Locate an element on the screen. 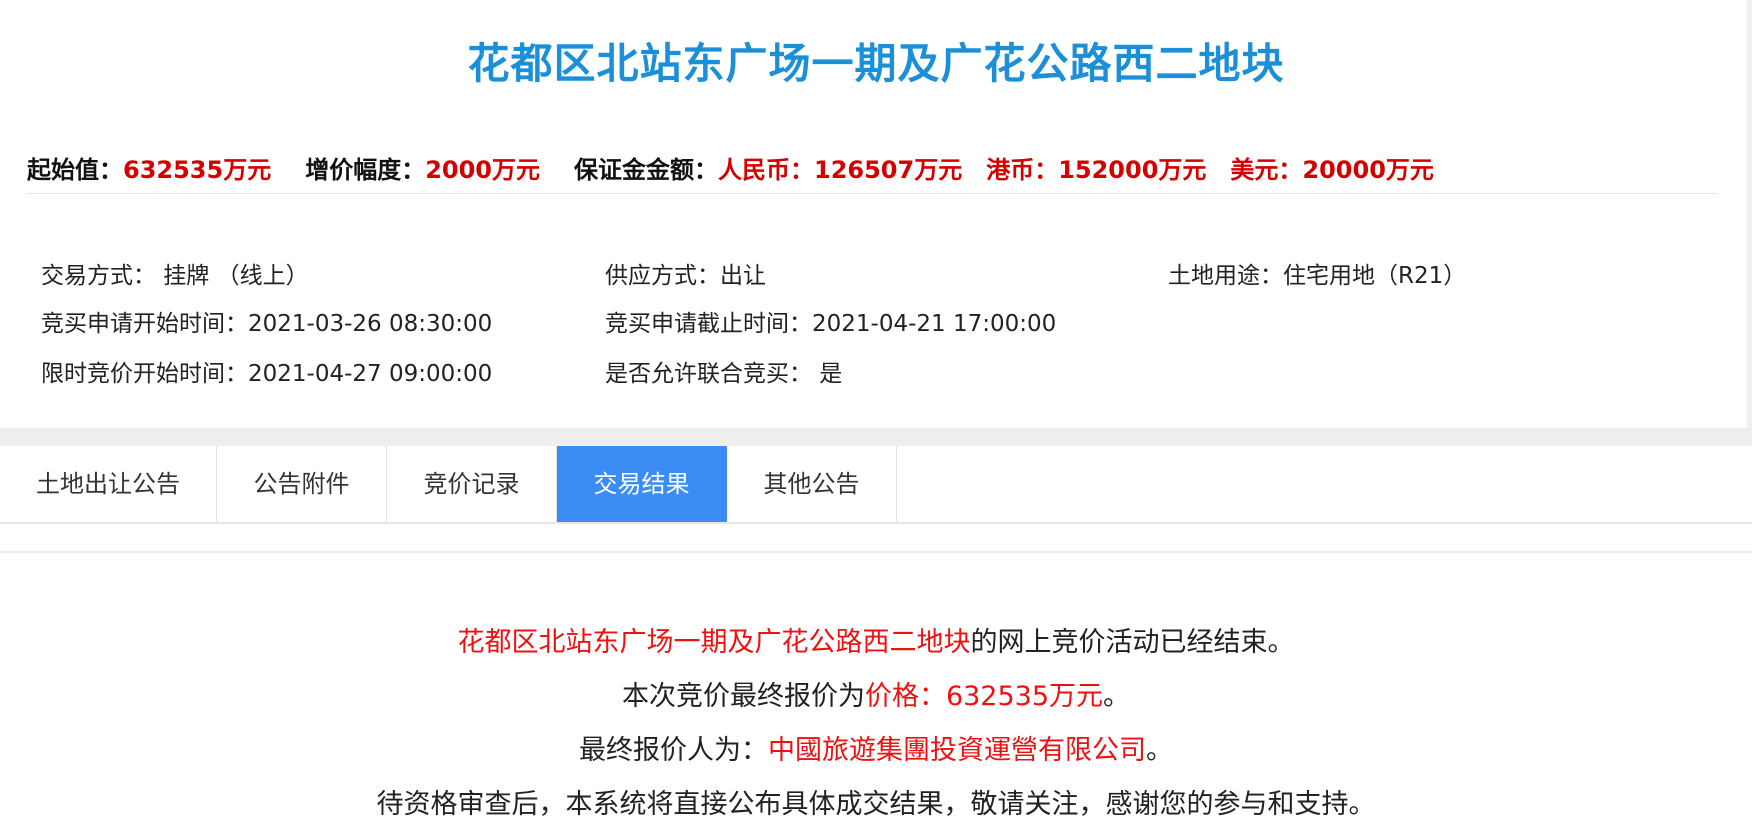  tab-announcement-attachments: 公告附件 is located at coordinates (302, 484).